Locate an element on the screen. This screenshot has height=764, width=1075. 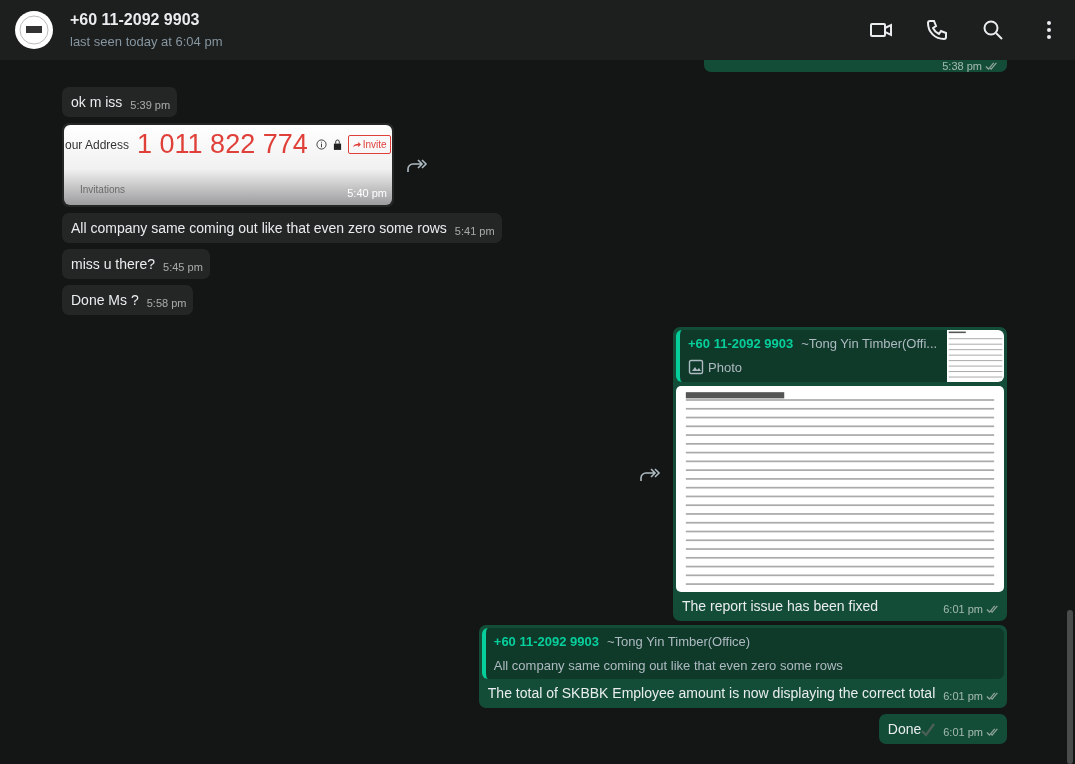
message-text: miss u there? is located at coordinates (113, 264).